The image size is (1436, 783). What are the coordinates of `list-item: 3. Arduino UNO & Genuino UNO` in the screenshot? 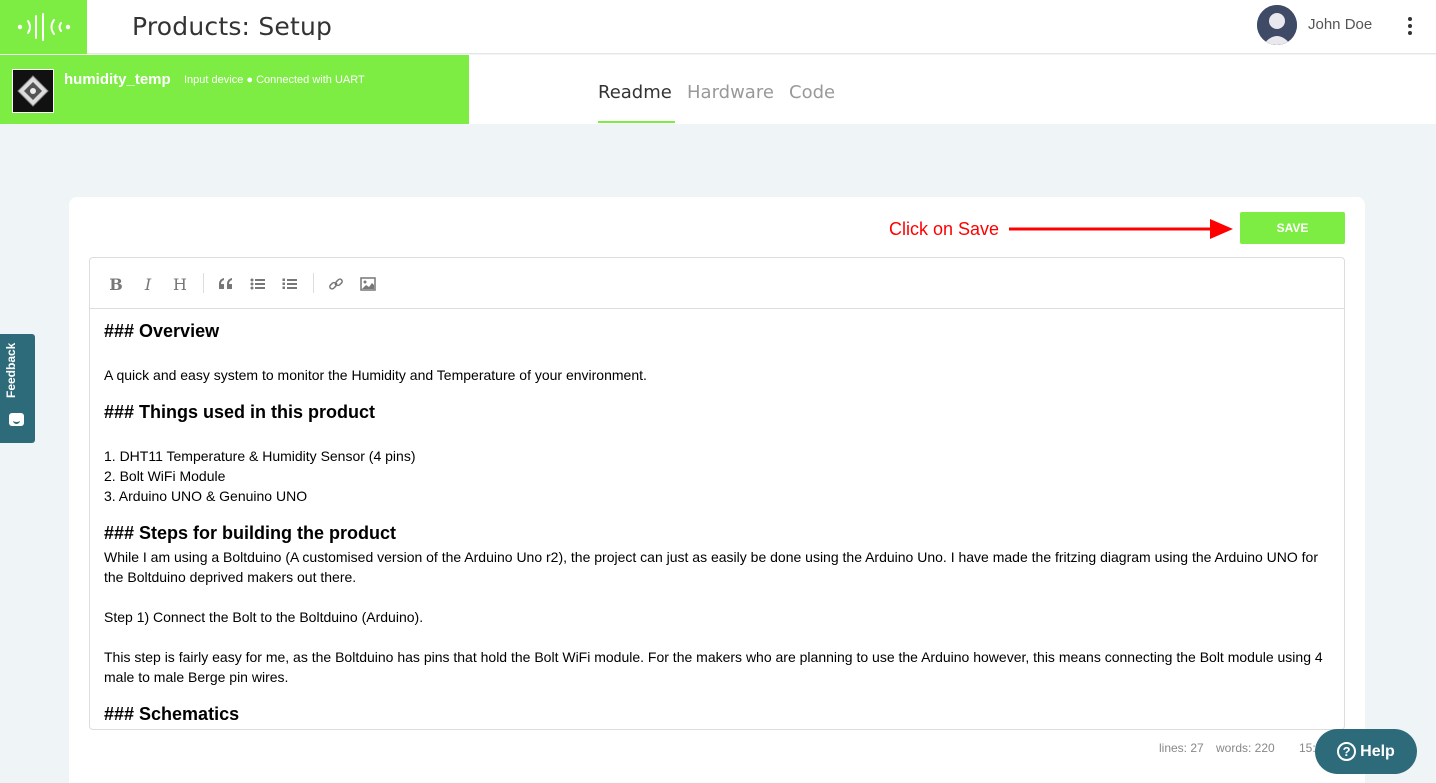 It's located at (206, 496).